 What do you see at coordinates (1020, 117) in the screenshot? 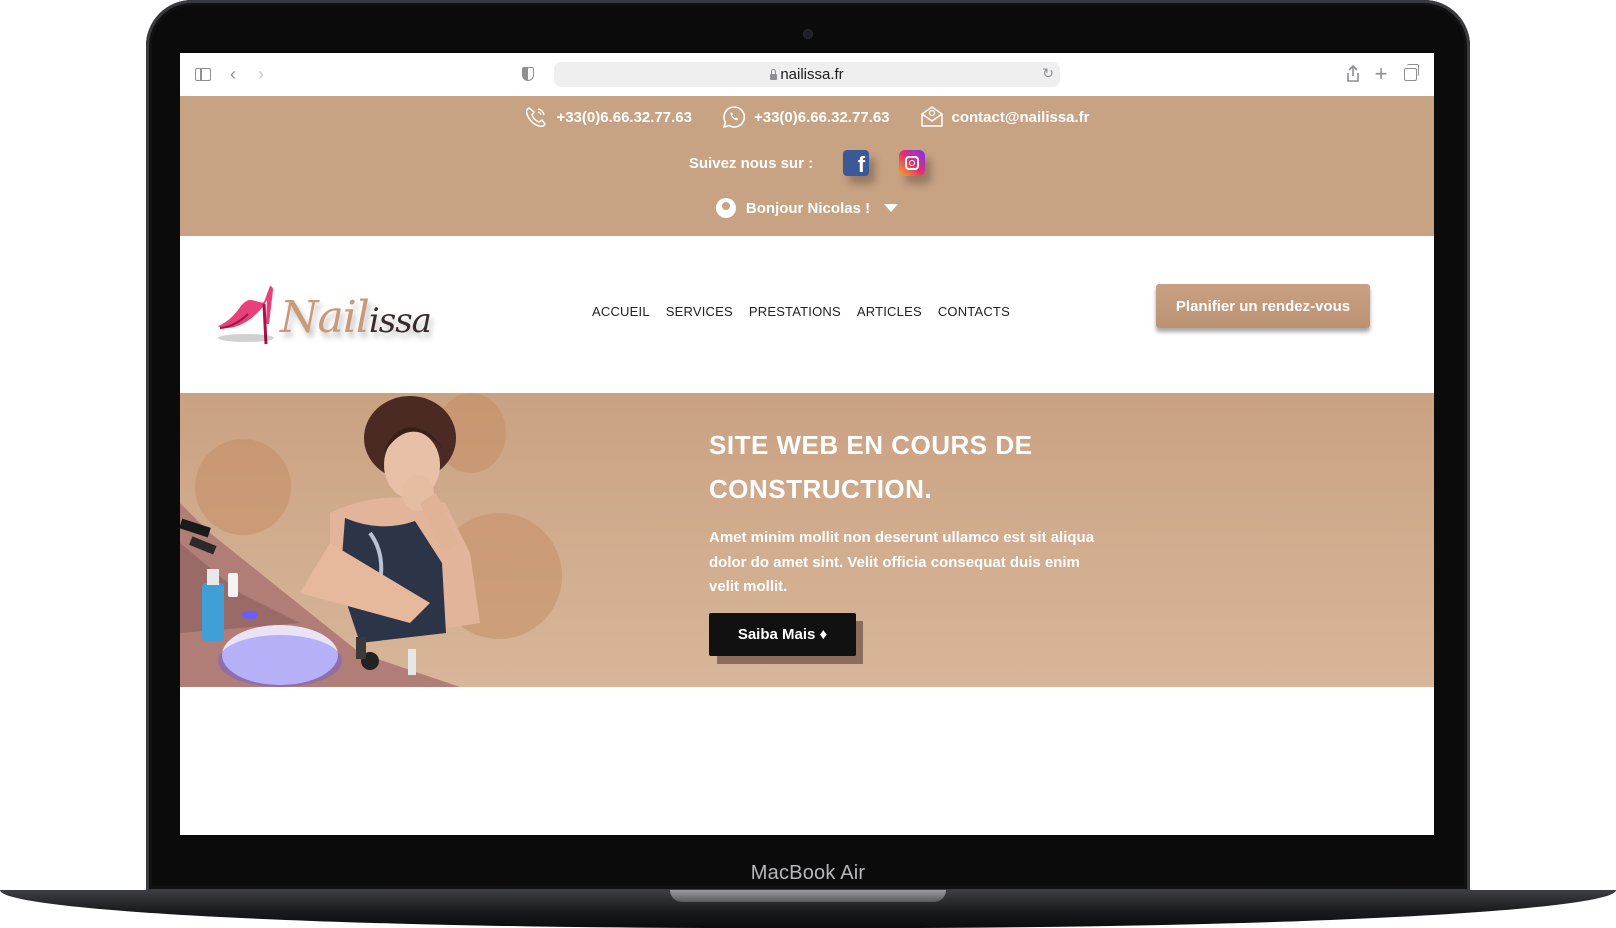
I see `email-address: contact@nailissa.fr` at bounding box center [1020, 117].